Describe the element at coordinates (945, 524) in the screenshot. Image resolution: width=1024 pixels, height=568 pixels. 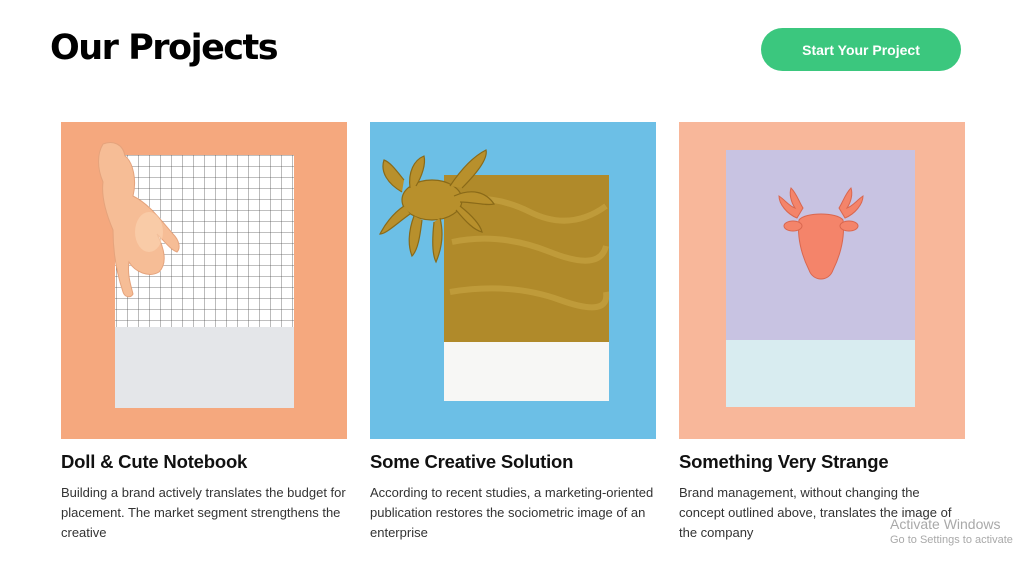
I see `watermark-title: Activate Windows` at that location.